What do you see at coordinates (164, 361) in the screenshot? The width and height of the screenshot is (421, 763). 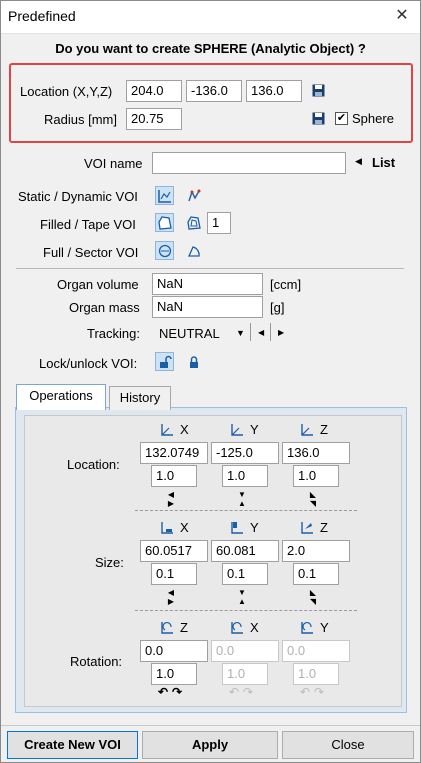 I see `unlock-icon` at bounding box center [164, 361].